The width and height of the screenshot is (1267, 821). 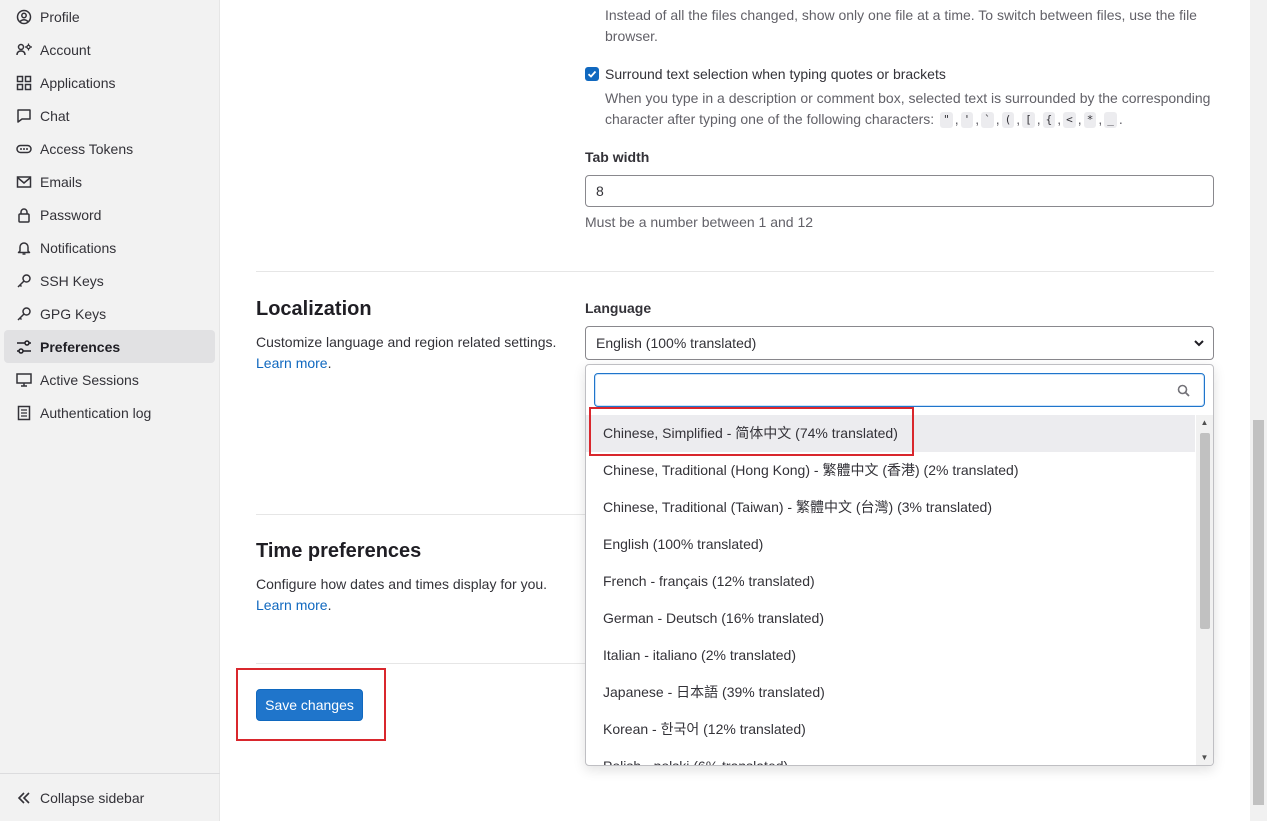 I want to click on sidebar-item-account: Account, so click(x=109, y=49).